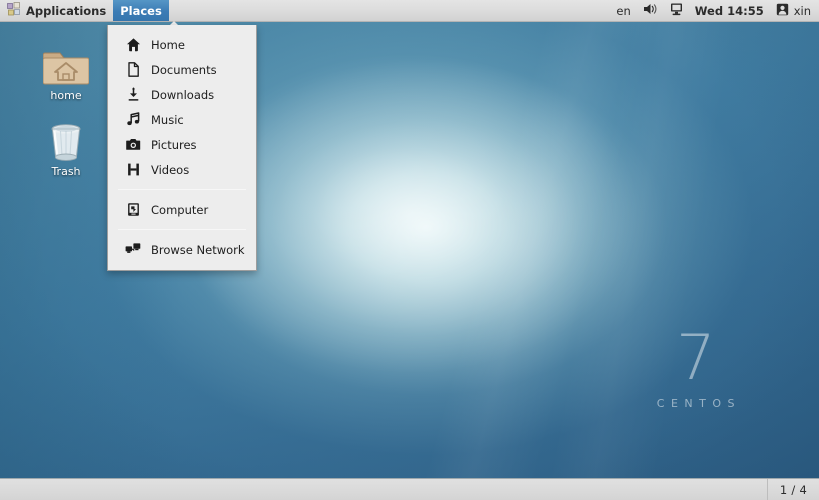  What do you see at coordinates (14, 10) in the screenshot?
I see `applications-icon` at bounding box center [14, 10].